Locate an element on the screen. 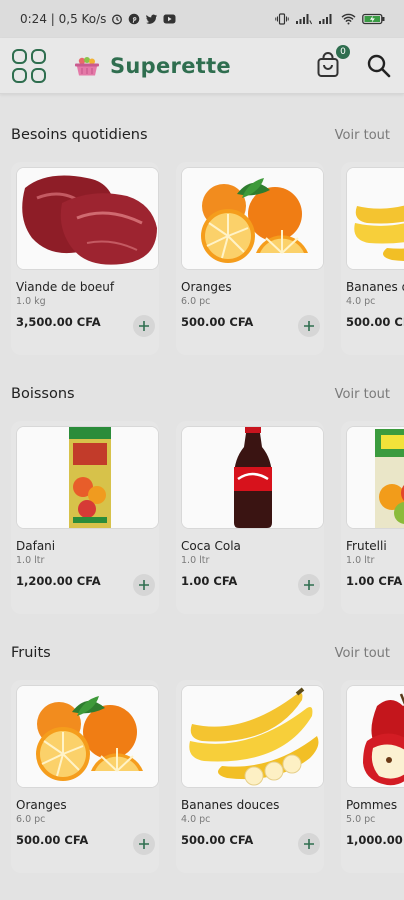  section-title: Fruits is located at coordinates (31, 653).